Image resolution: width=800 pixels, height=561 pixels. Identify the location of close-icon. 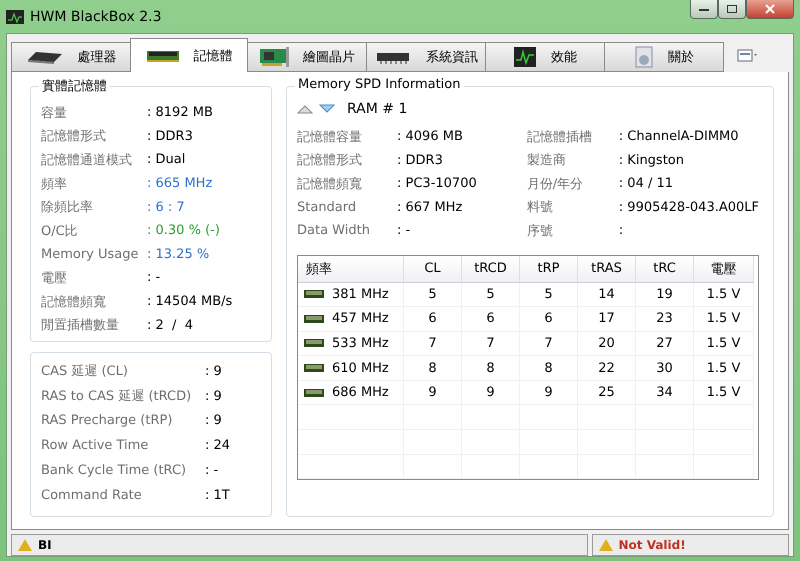
(770, 9).